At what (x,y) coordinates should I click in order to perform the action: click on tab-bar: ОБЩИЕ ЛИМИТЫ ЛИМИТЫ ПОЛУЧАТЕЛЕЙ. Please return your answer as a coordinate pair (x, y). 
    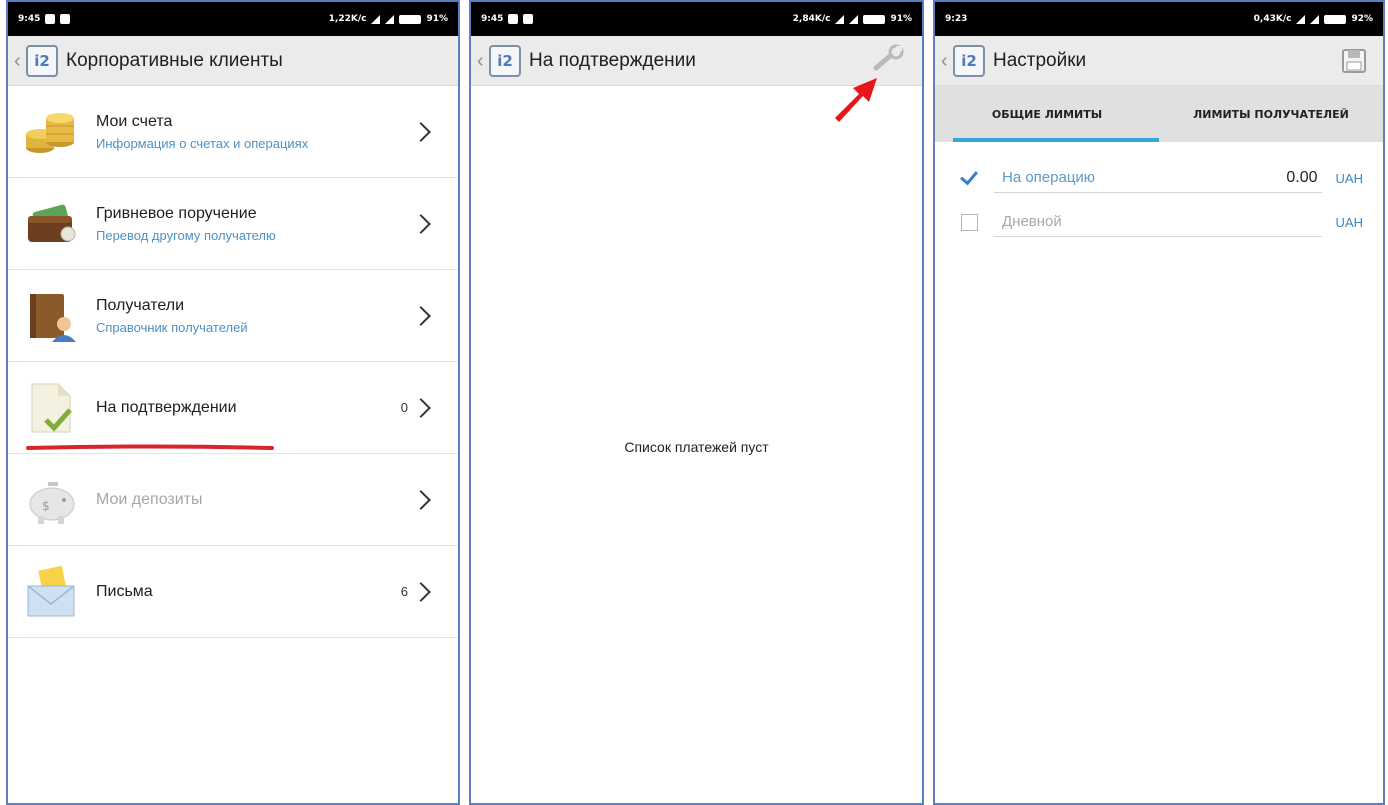
    Looking at the image, I should click on (1159, 114).